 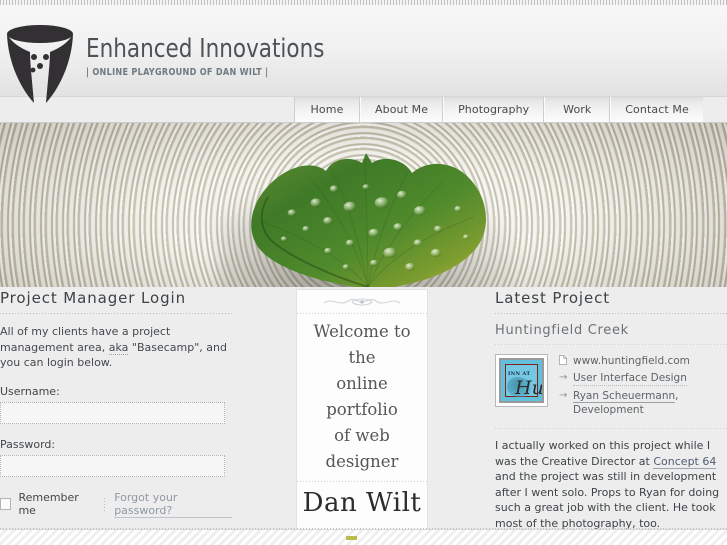 What do you see at coordinates (577, 109) in the screenshot?
I see `nav-item-work: Work` at bounding box center [577, 109].